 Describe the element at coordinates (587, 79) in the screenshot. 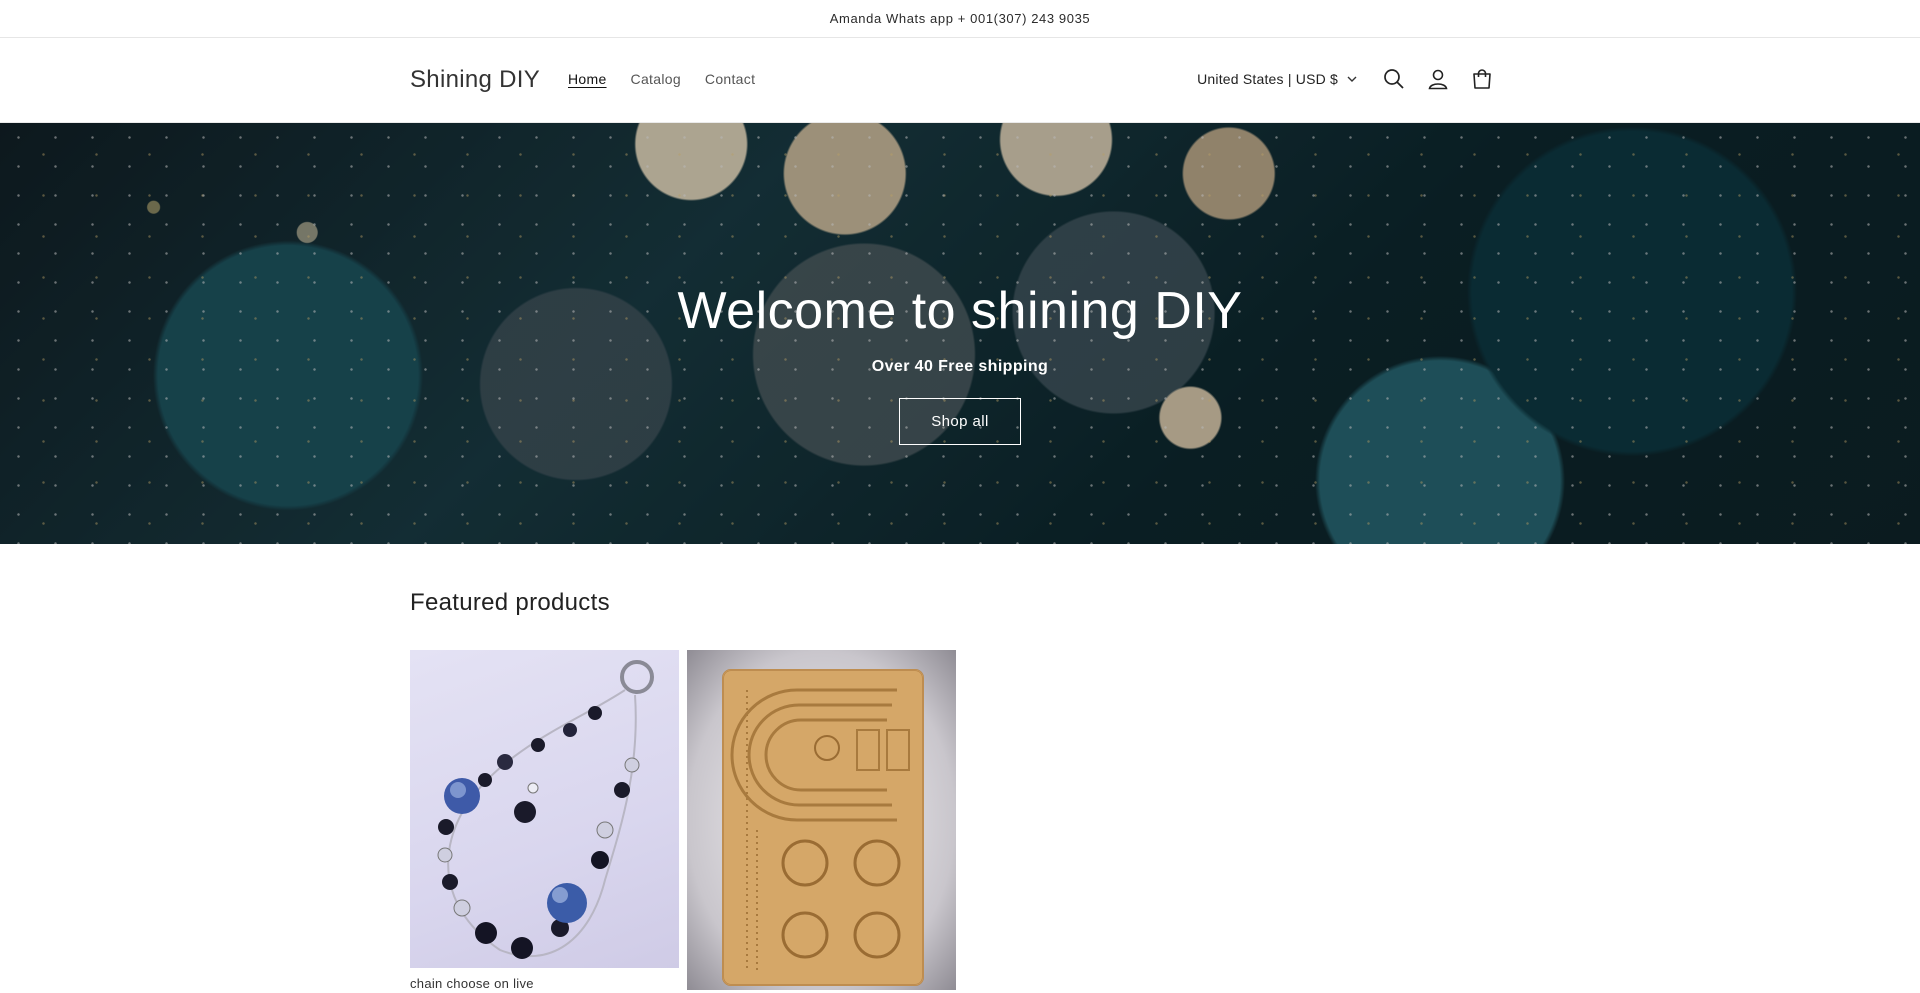

I see `nav-home: Home` at that location.